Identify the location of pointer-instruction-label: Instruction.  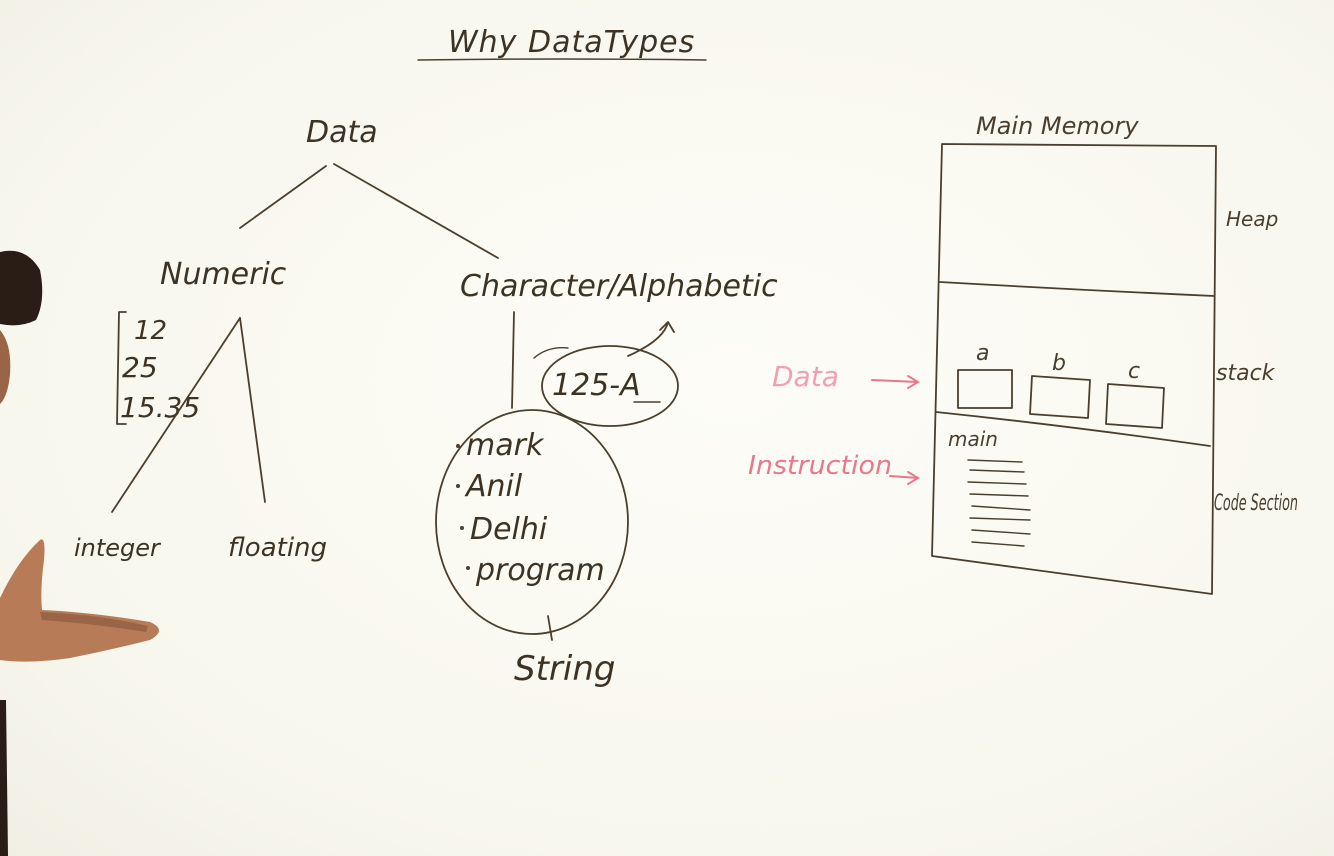
(820, 466).